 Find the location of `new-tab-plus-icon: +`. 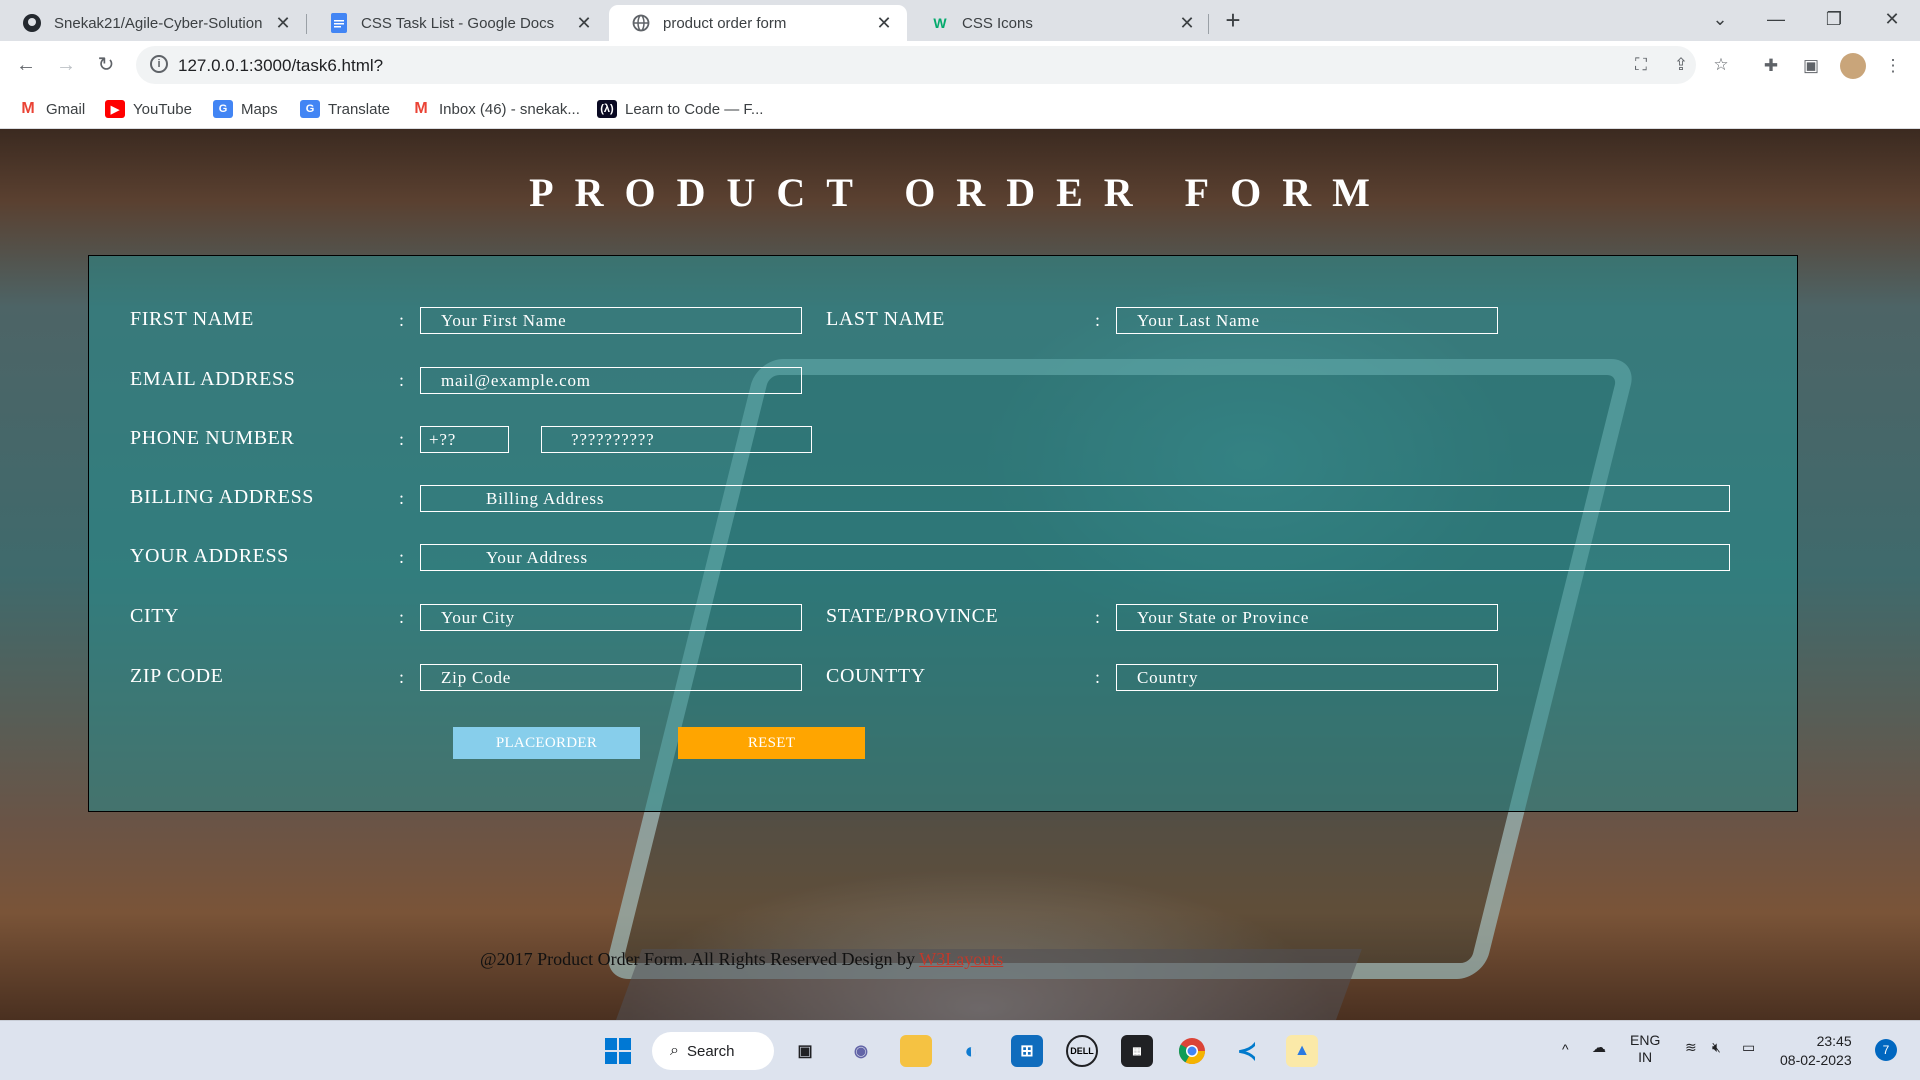

new-tab-plus-icon: + is located at coordinates (1233, 21).